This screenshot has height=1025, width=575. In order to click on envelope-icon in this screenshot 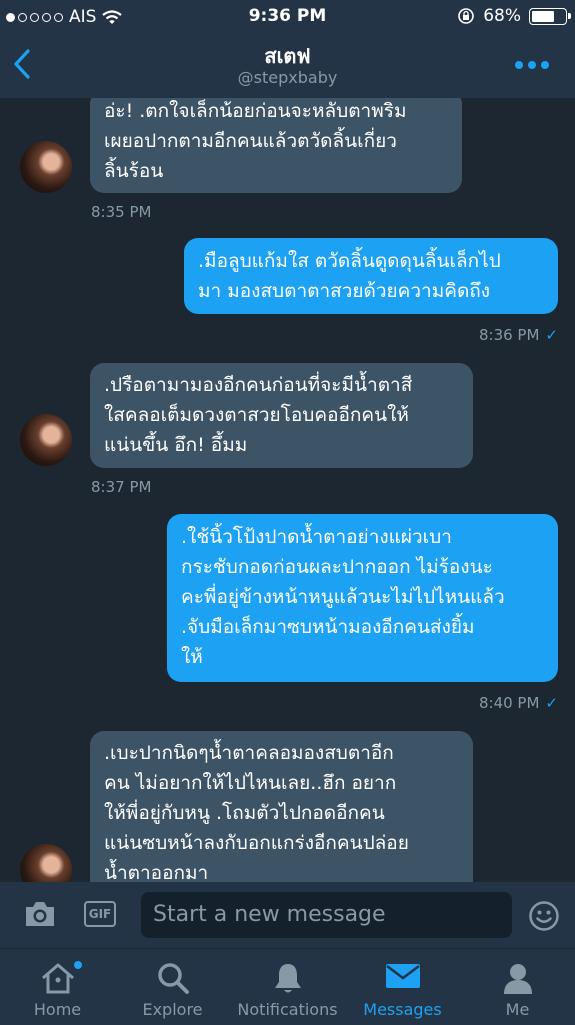, I will do `click(402, 976)`.